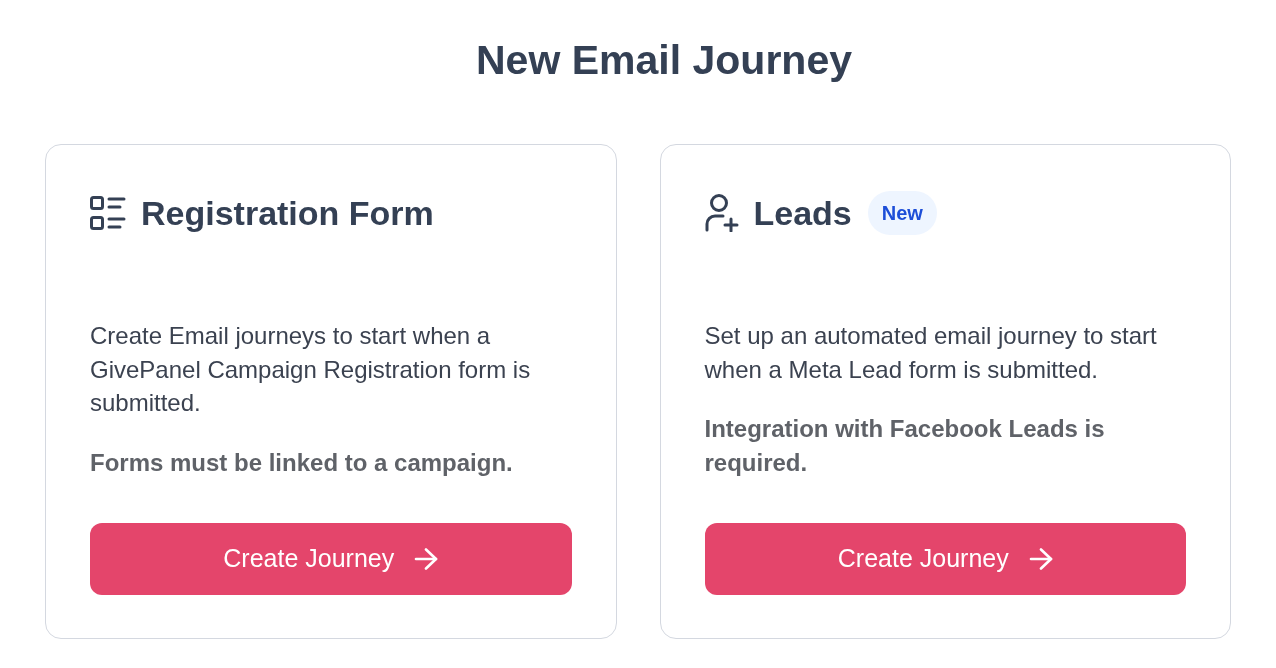 The image size is (1276, 668). What do you see at coordinates (721, 213) in the screenshot?
I see `user-plus-icon` at bounding box center [721, 213].